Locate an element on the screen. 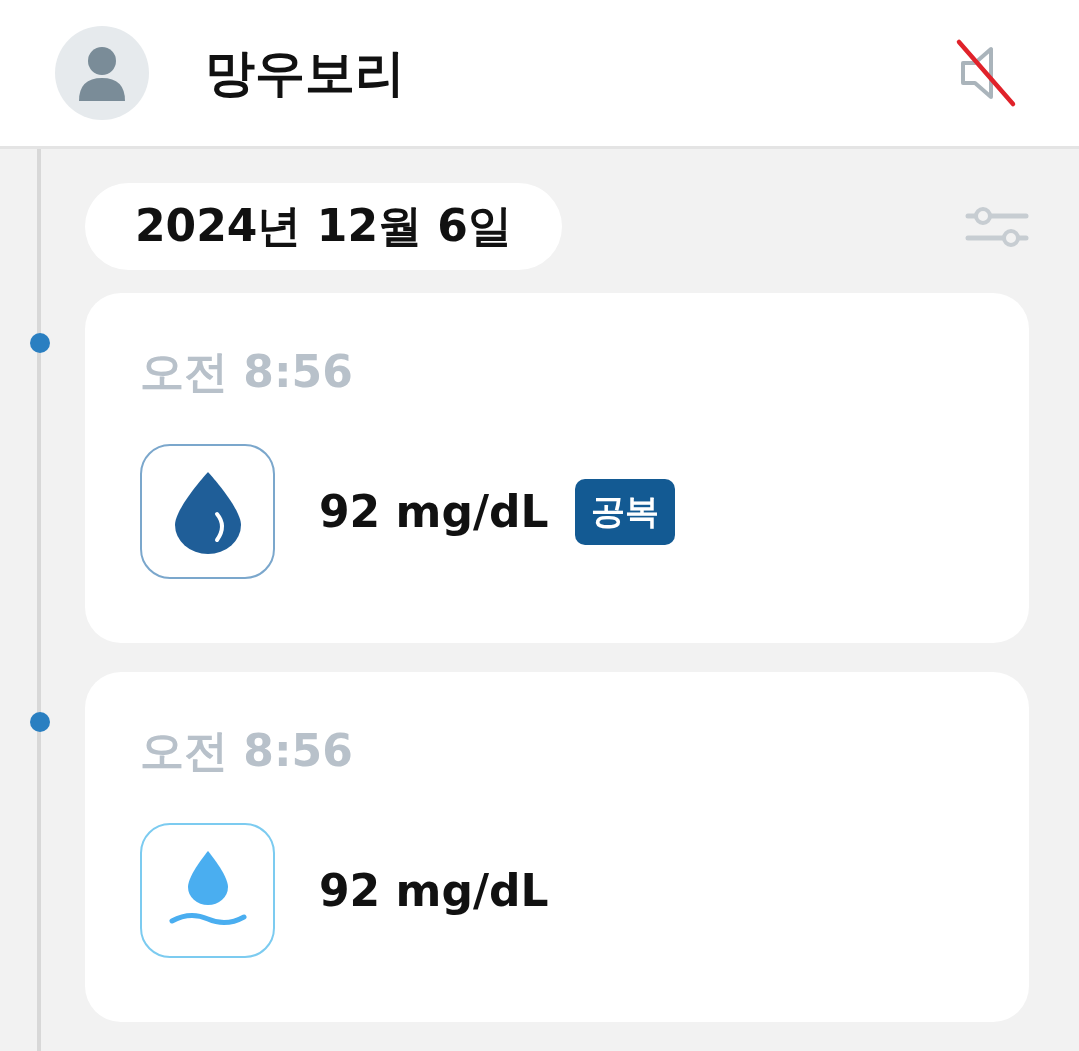  blood-drop-icon is located at coordinates (207, 511).